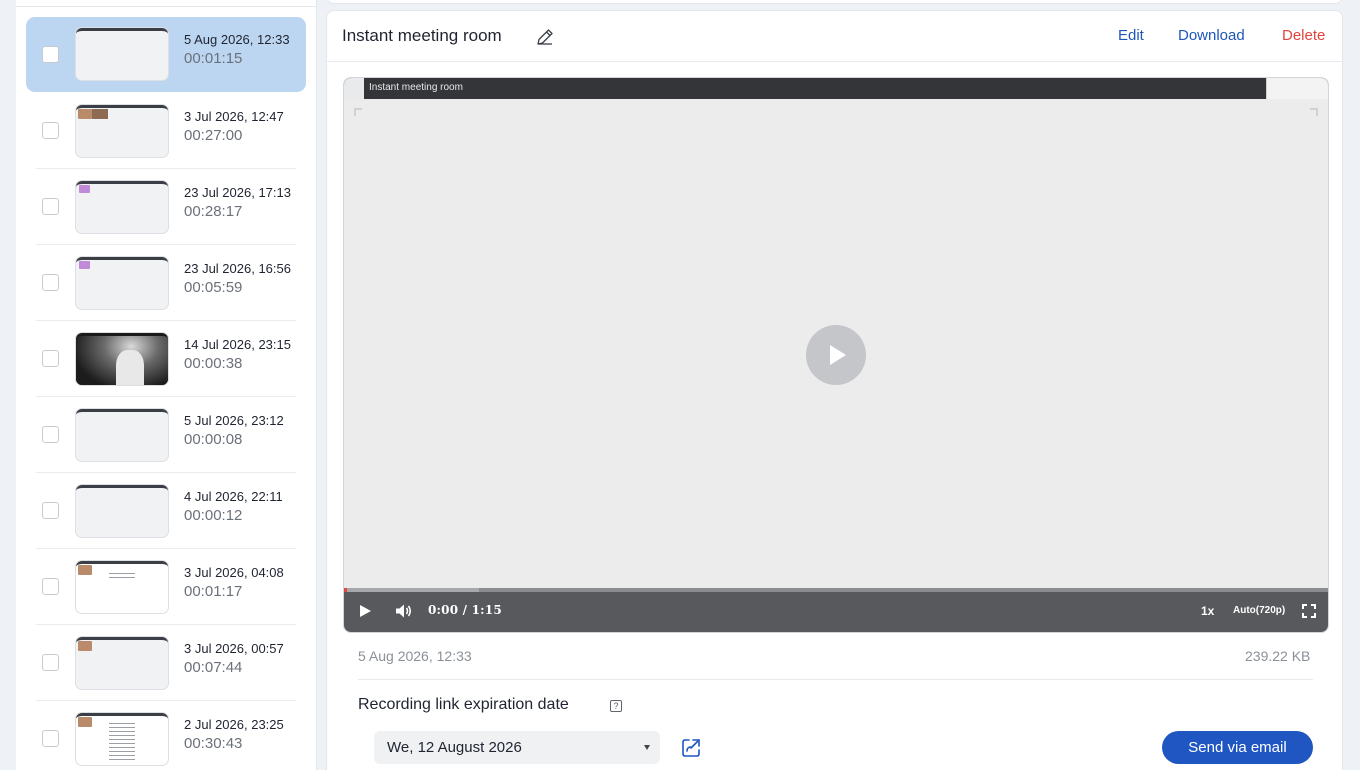 This screenshot has height=770, width=1360. What do you see at coordinates (647, 747) in the screenshot?
I see `caret-down-icon` at bounding box center [647, 747].